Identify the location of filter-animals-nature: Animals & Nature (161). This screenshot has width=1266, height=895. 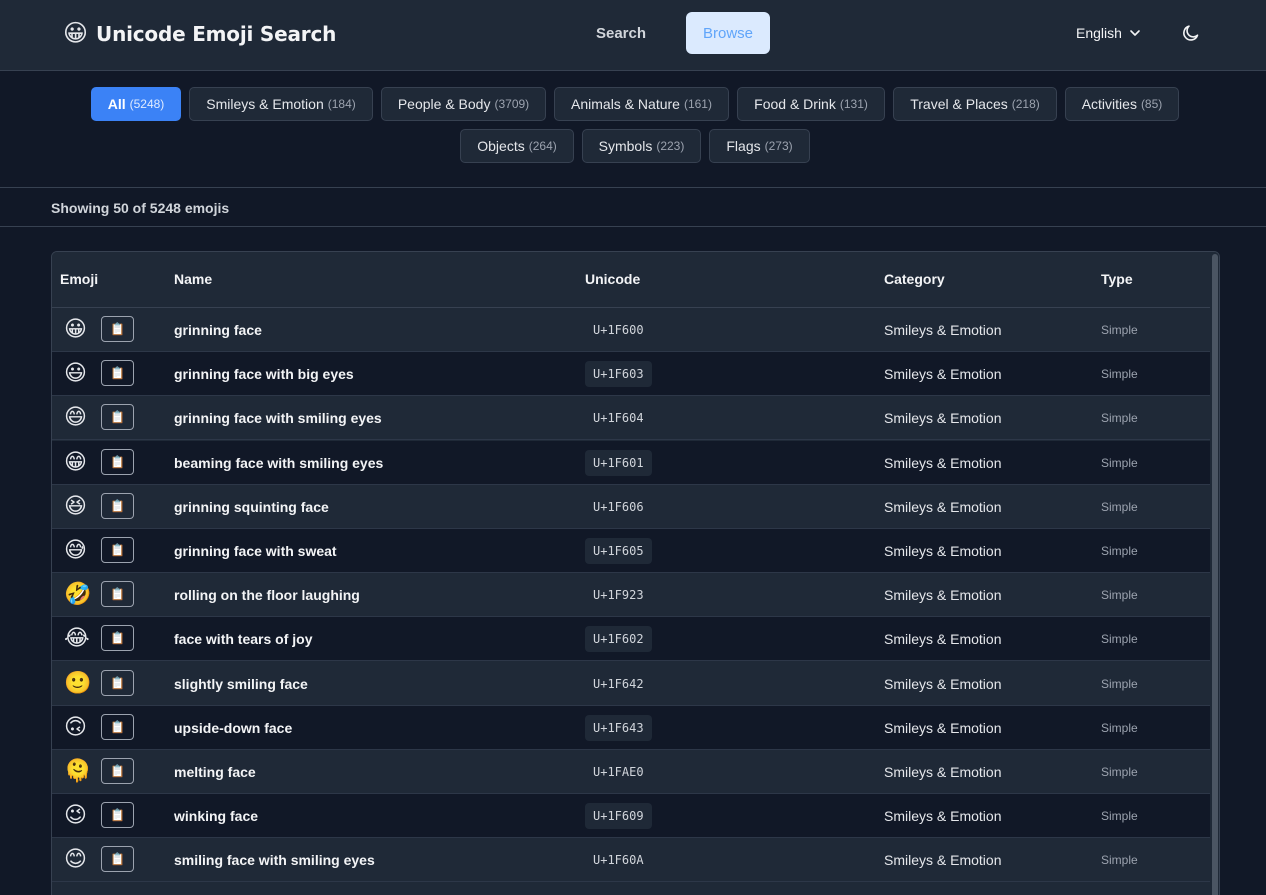
(641, 104).